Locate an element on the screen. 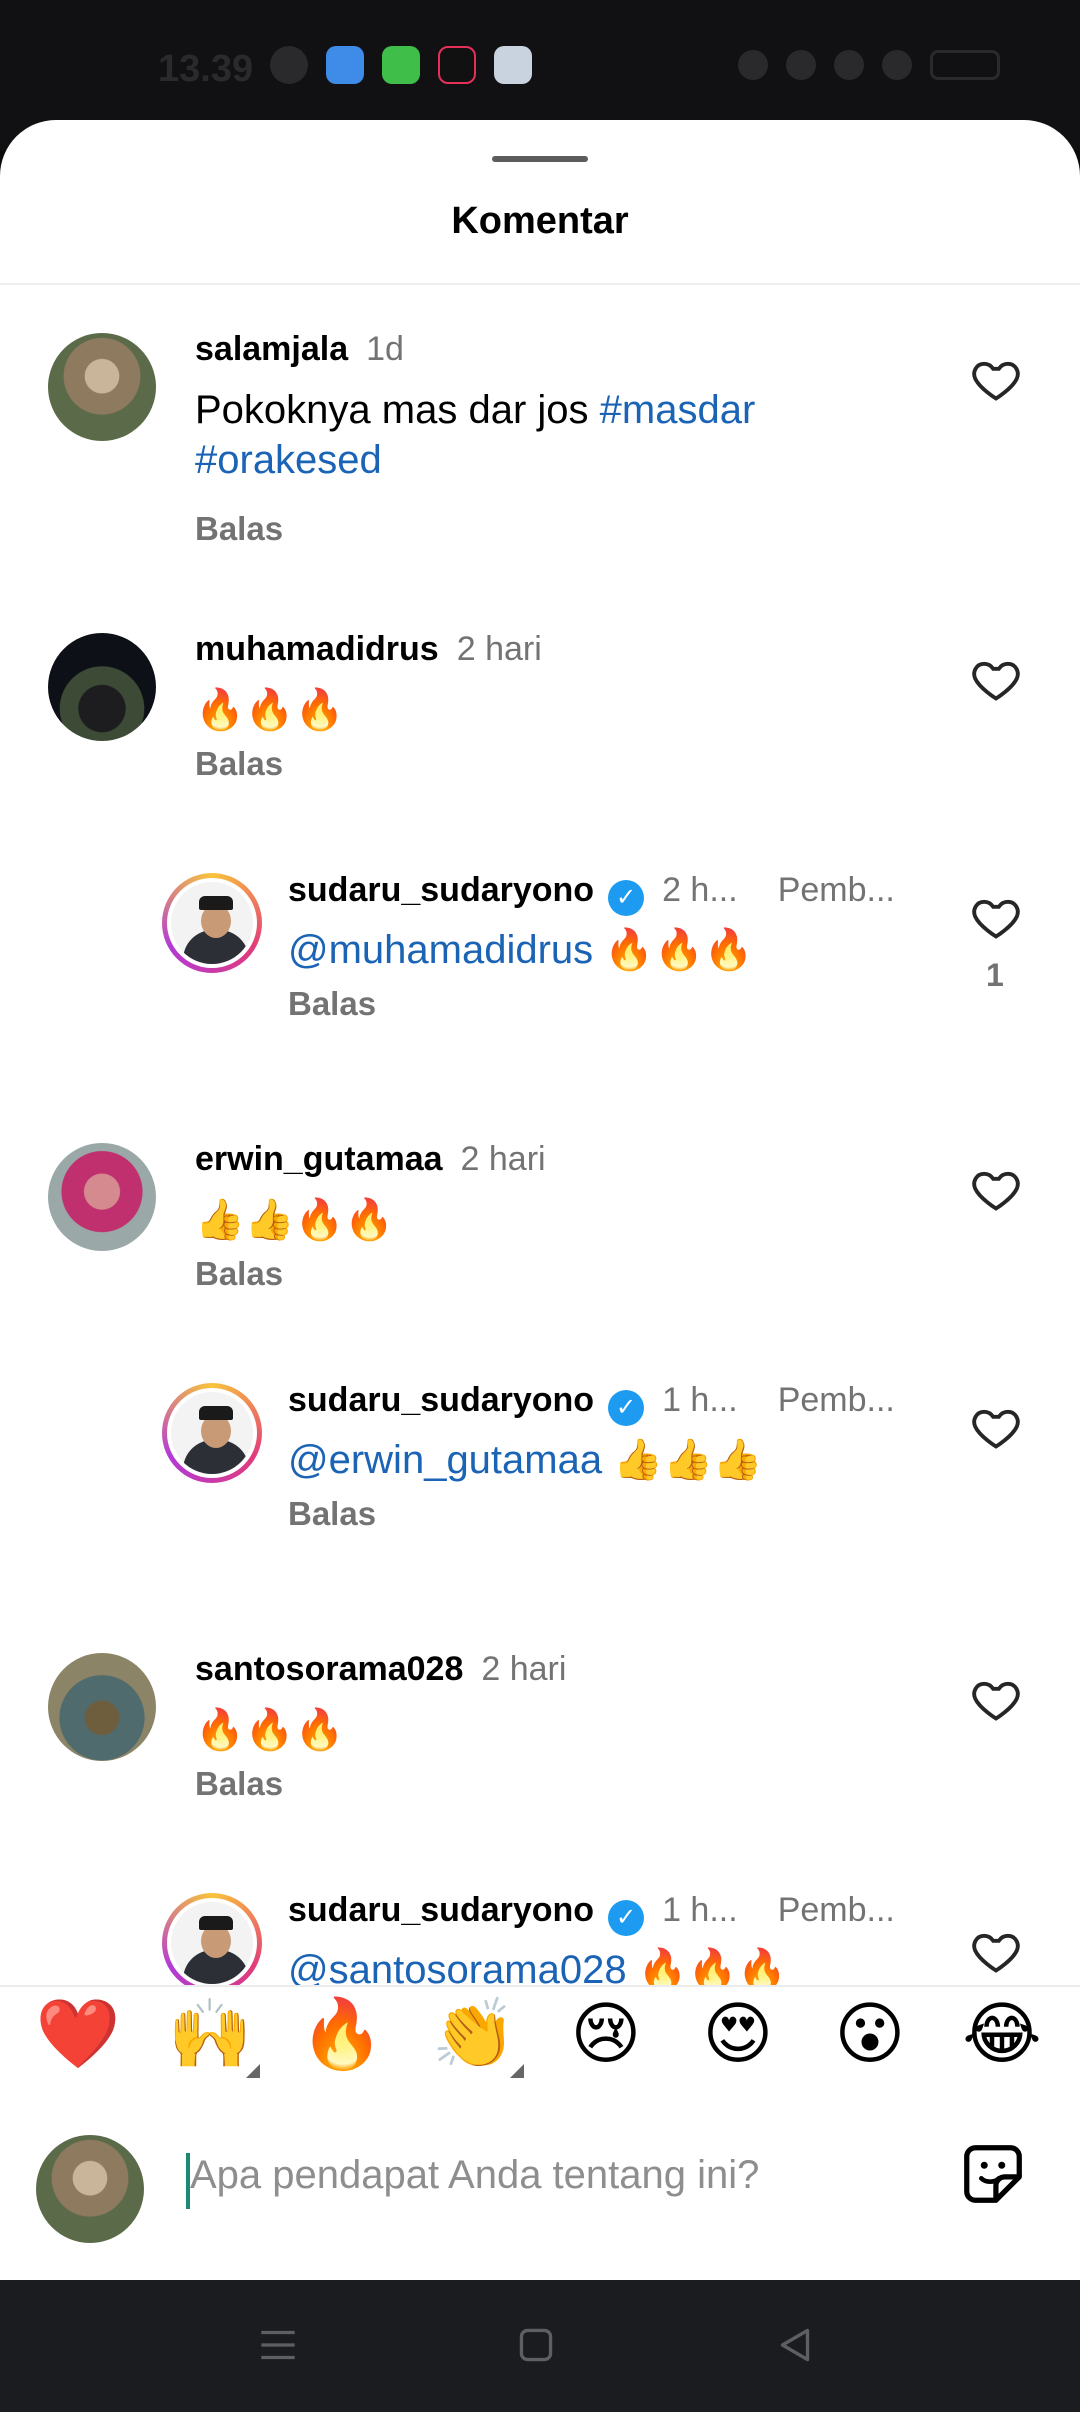 The image size is (1080, 2412). emoji-crying-button: 😢 is located at coordinates (606, 2035).